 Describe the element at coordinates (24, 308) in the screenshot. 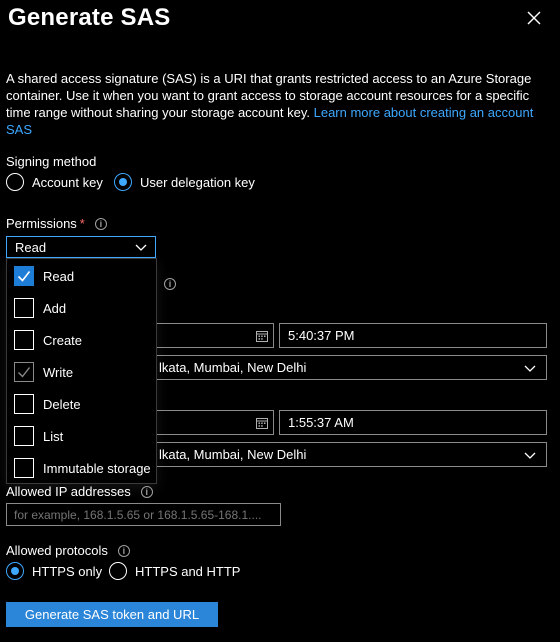

I see `checkbox-add` at that location.